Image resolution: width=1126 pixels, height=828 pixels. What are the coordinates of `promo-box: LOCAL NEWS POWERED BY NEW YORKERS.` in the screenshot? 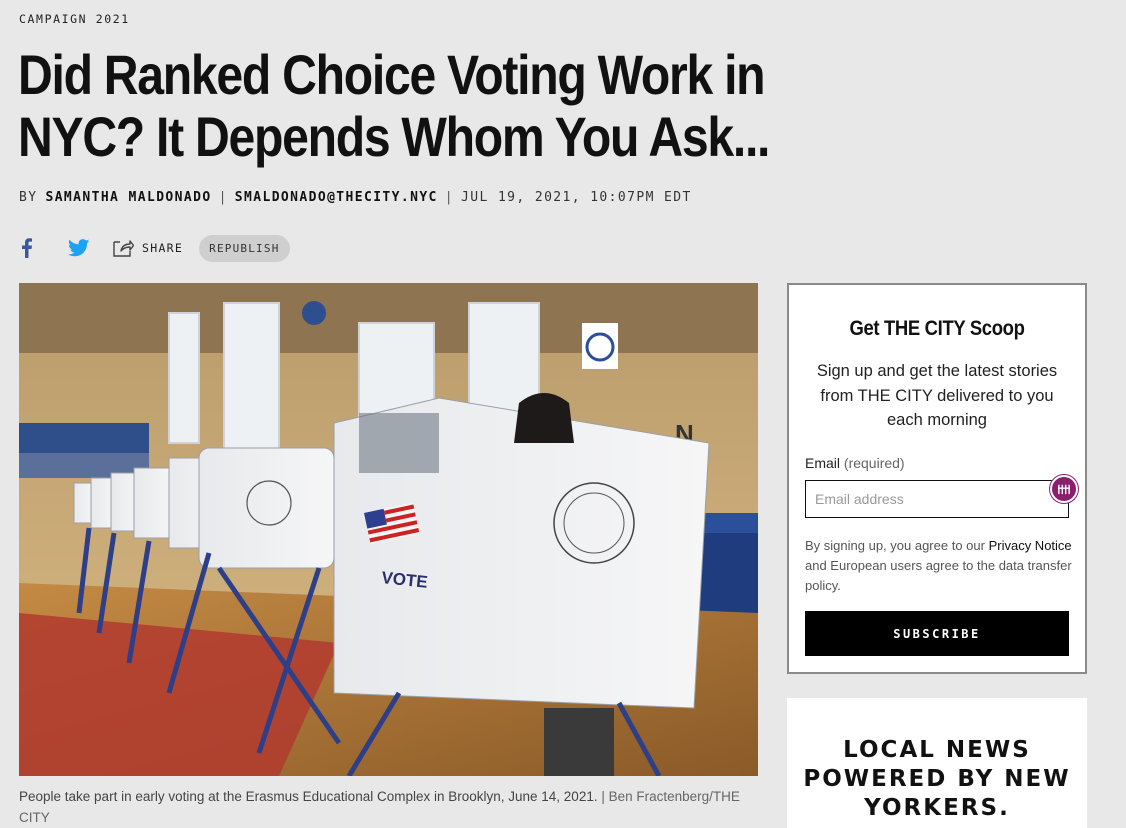 It's located at (937, 763).